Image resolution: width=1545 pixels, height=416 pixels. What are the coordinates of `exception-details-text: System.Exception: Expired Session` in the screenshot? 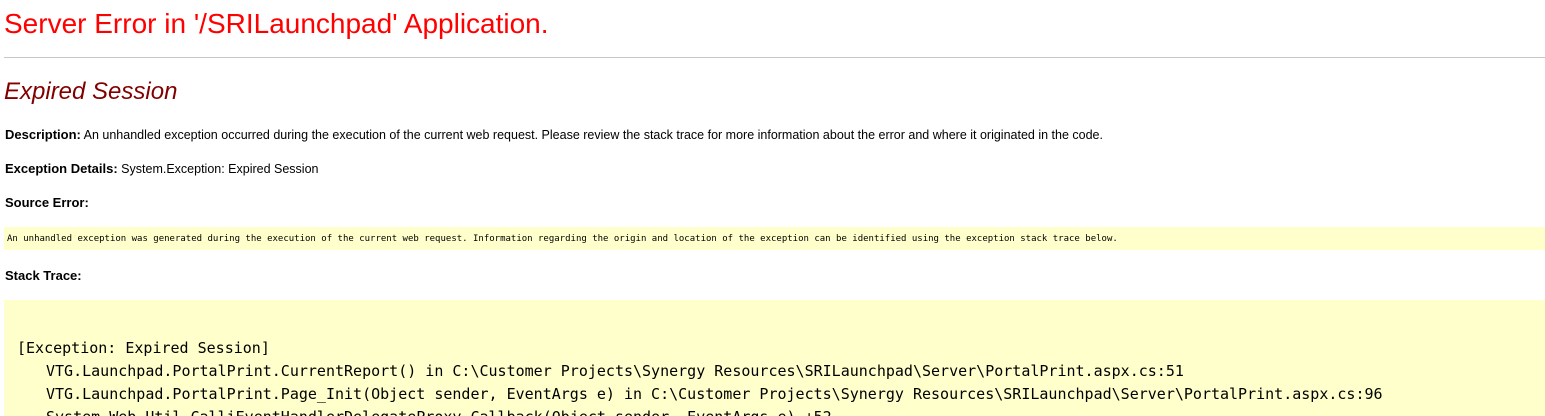 It's located at (218, 169).